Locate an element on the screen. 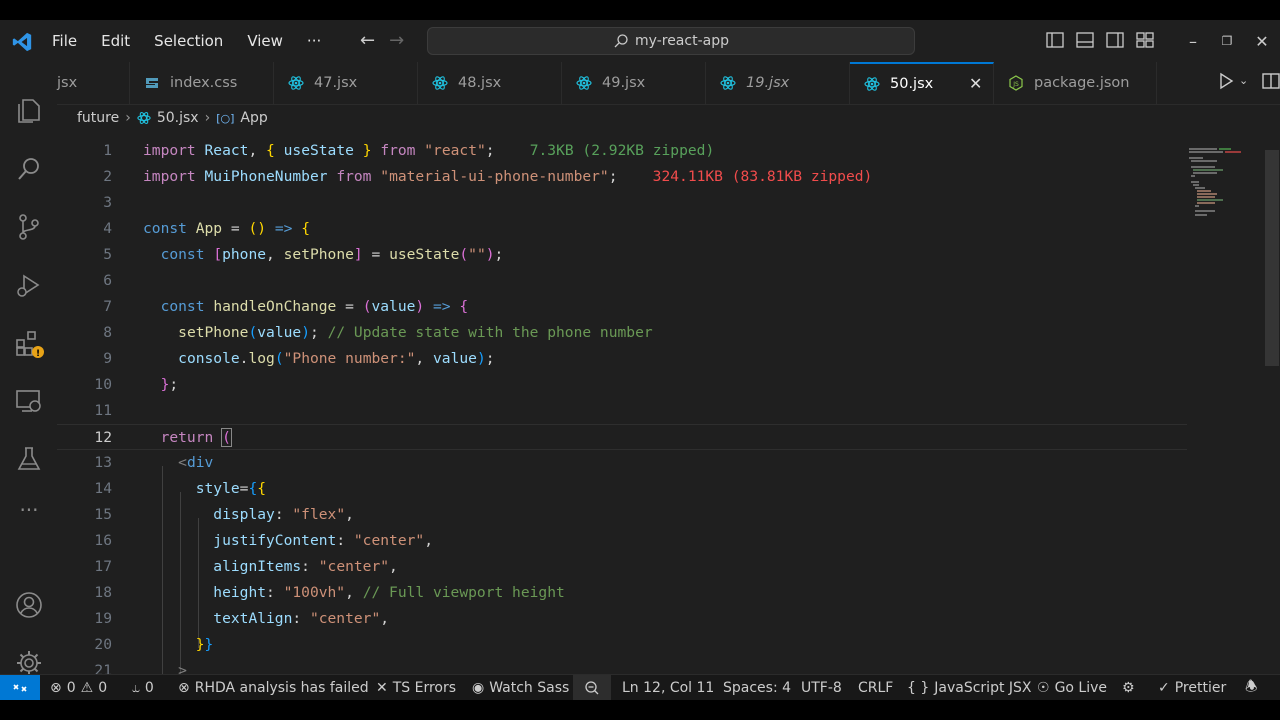  tab-19-jsx: 19.jsx is located at coordinates (778, 83).